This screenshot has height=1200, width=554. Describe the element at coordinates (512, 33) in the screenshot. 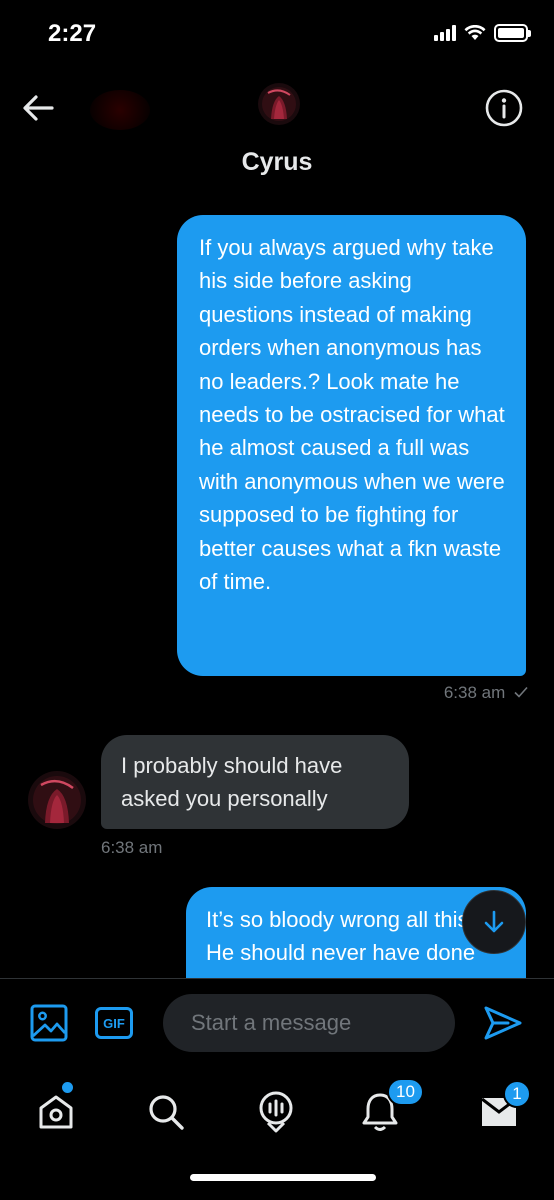

I see `battery-icon` at that location.